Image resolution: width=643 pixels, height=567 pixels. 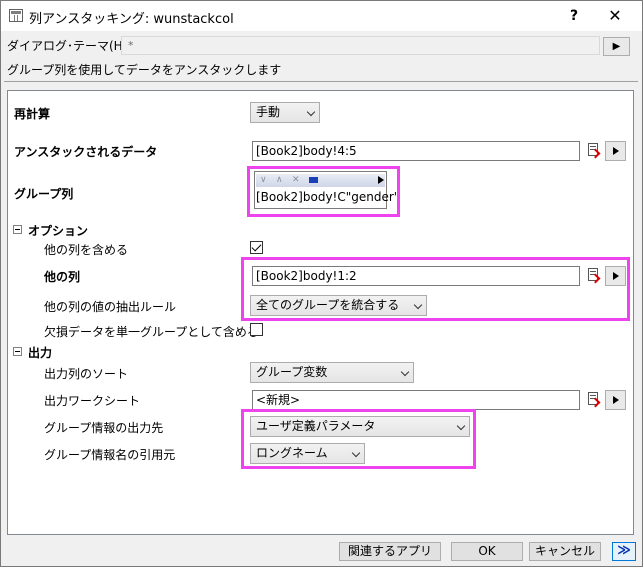 I want to click on info-dest-label: グループ情報の出力先, so click(x=104, y=428).